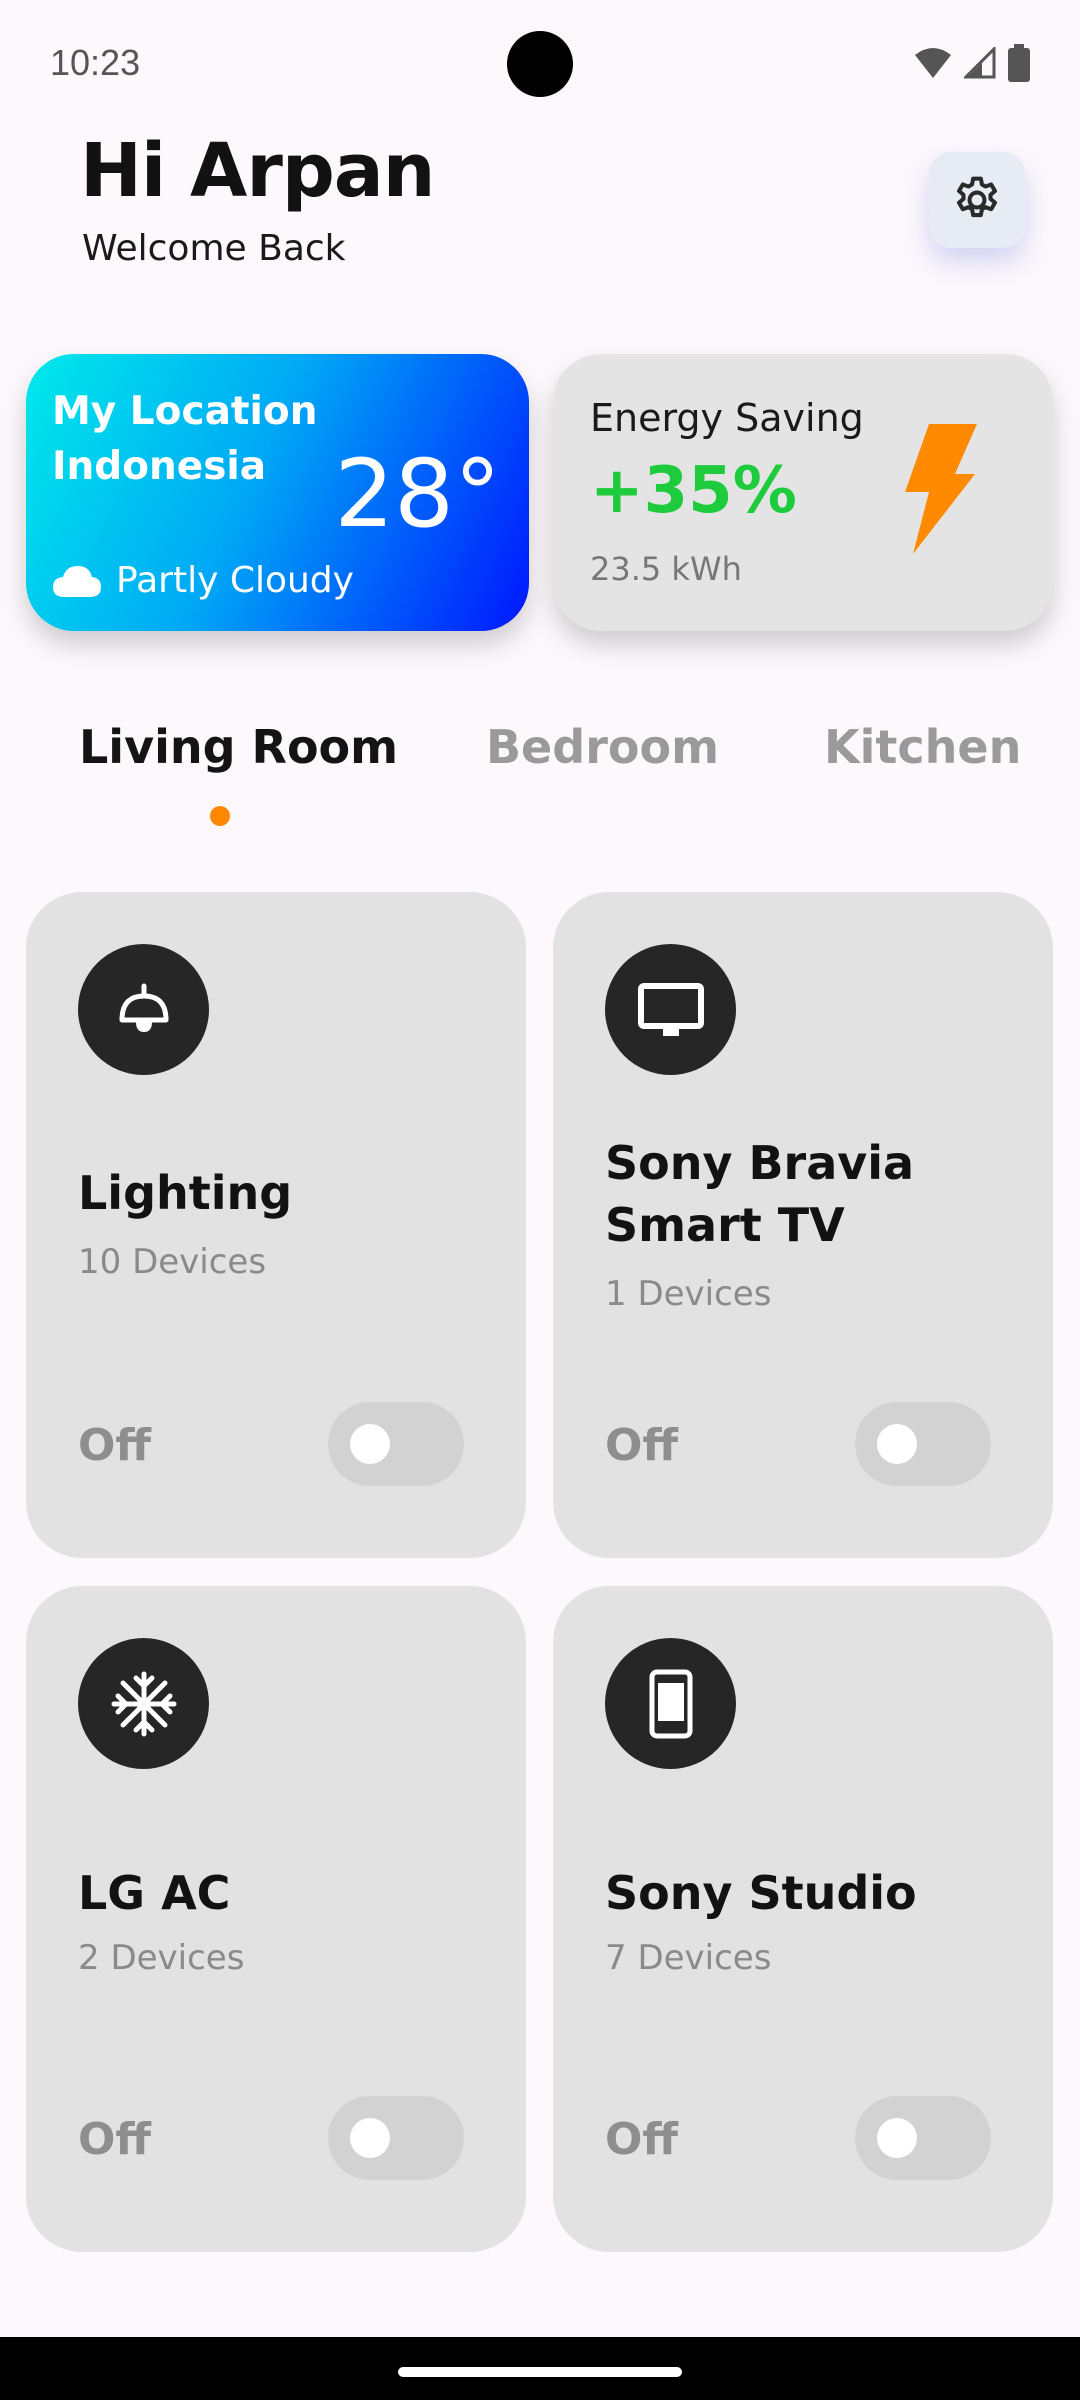  Describe the element at coordinates (238, 747) in the screenshot. I see `tab-living-room: Living Room` at that location.